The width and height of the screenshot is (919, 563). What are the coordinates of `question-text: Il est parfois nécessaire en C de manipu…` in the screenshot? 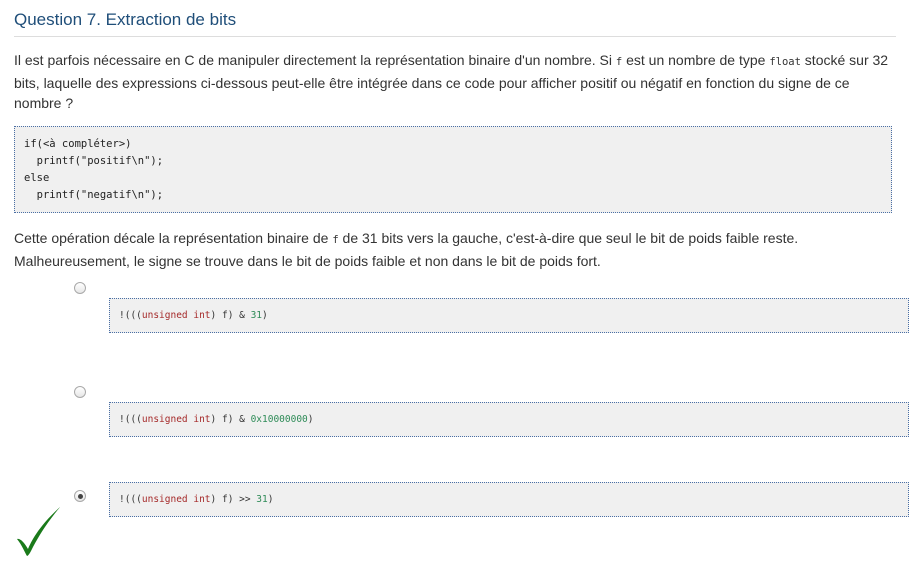 It's located at (455, 82).